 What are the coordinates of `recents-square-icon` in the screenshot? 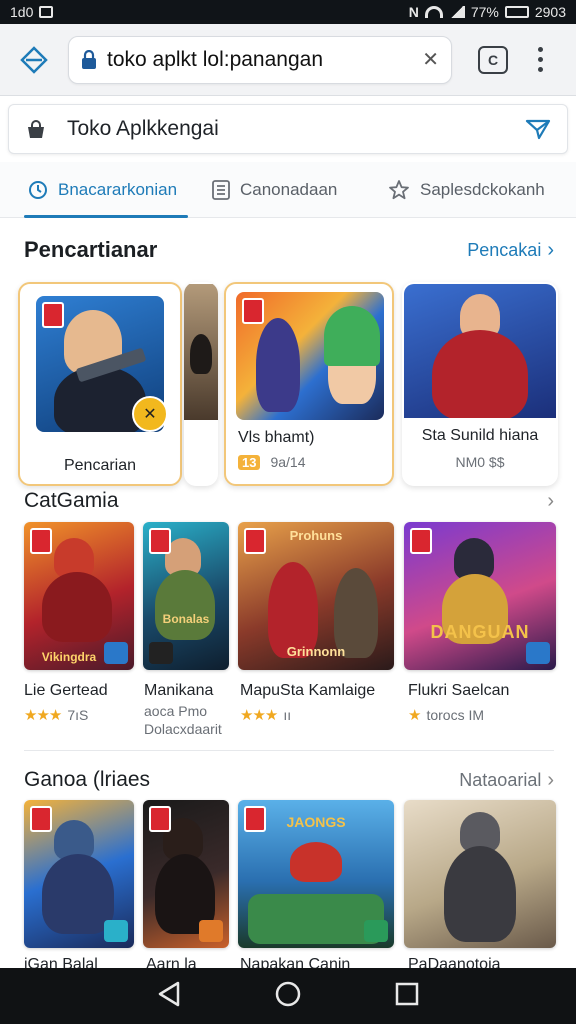 It's located at (407, 993).